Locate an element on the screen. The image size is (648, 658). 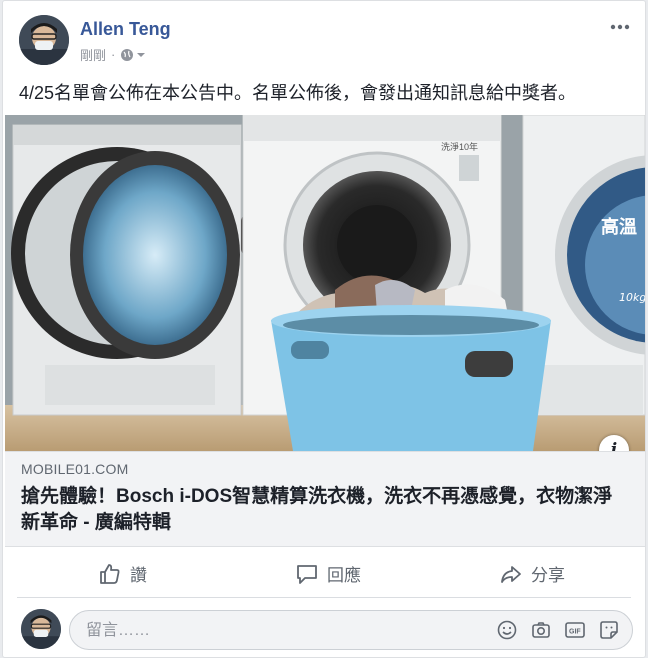
machine-label: 洗淨10年 is located at coordinates (459, 146).